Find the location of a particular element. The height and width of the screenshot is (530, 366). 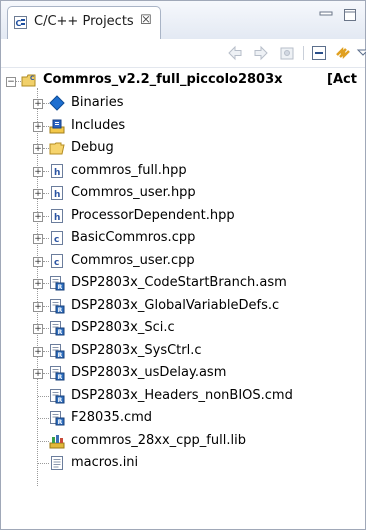

tree-item: + h Commros_user.hpp is located at coordinates (183, 193).